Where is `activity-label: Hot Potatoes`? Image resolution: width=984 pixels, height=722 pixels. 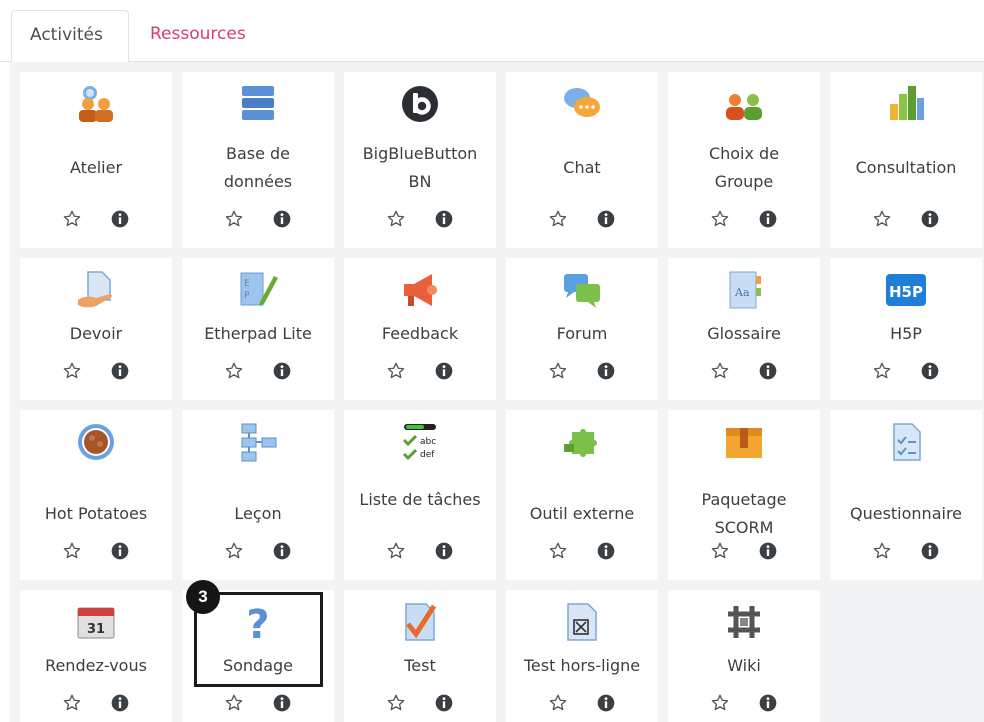
activity-label: Hot Potatoes is located at coordinates (96, 513).